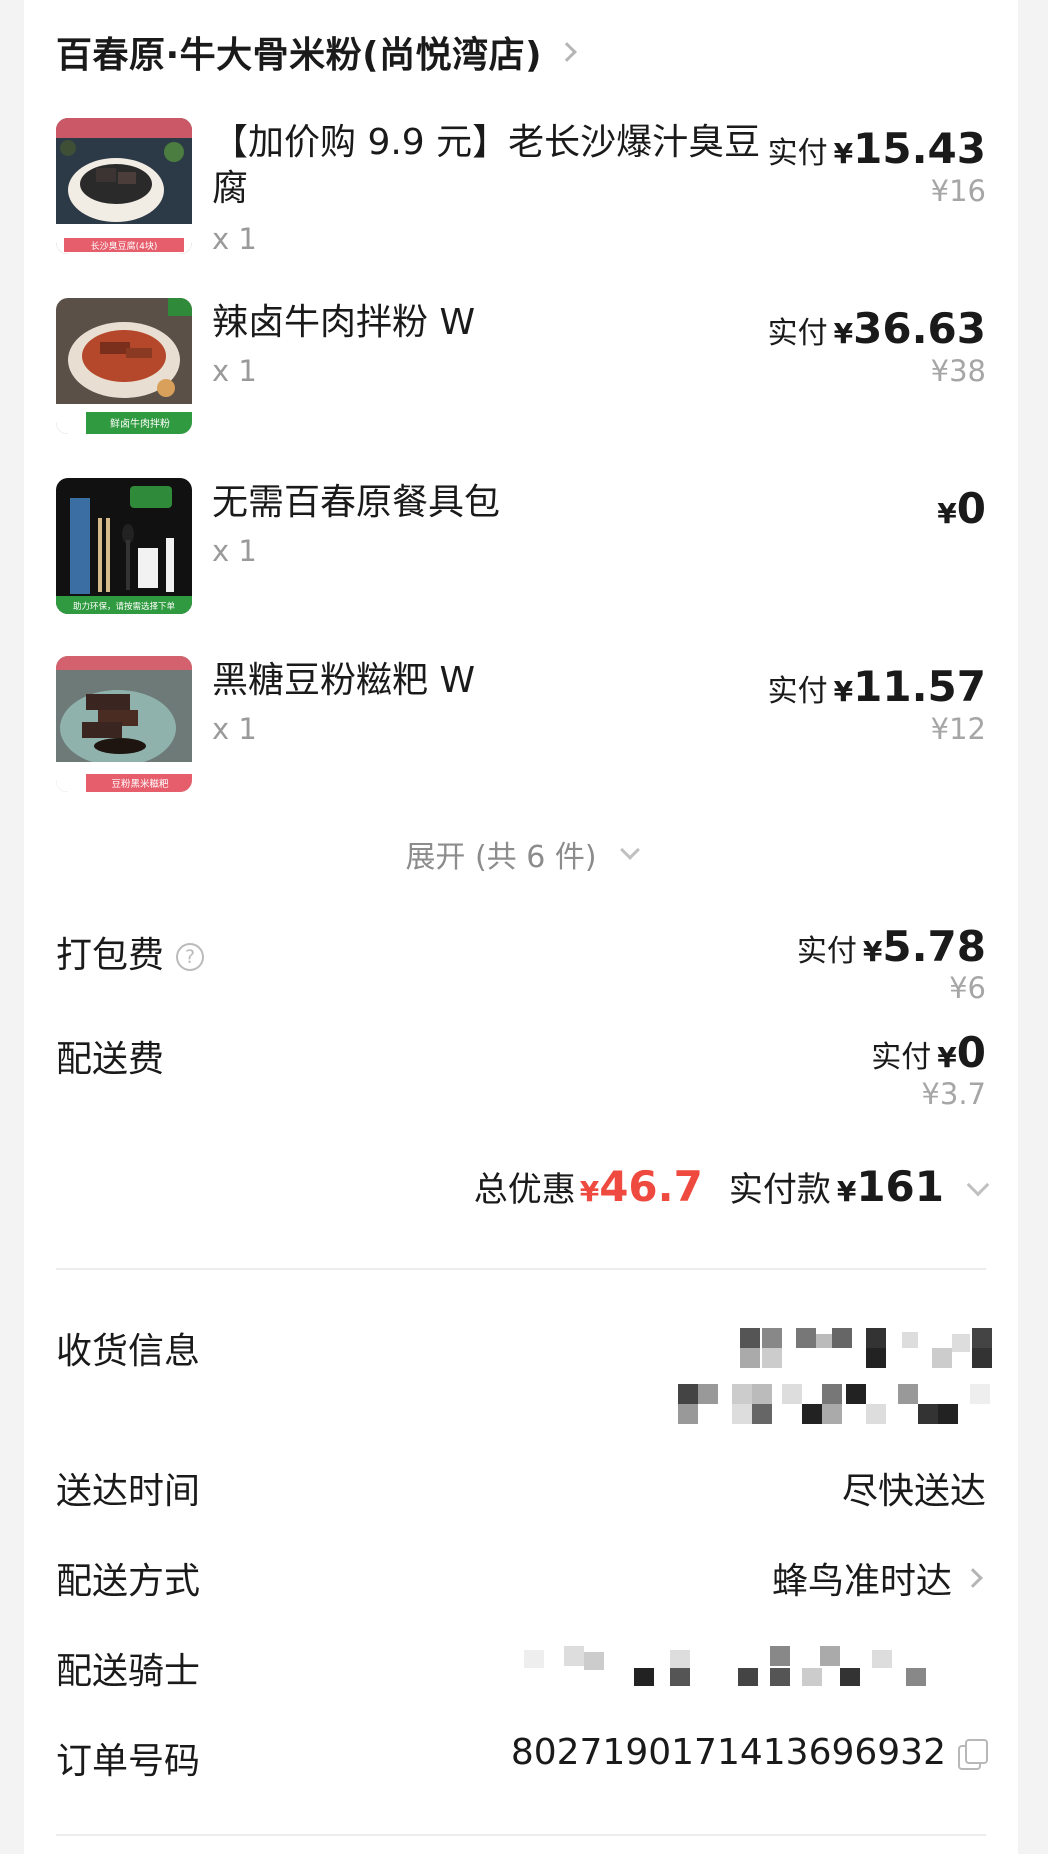  What do you see at coordinates (124, 246) in the screenshot?
I see `thumb-caption: 长沙臭豆腐(4块)` at bounding box center [124, 246].